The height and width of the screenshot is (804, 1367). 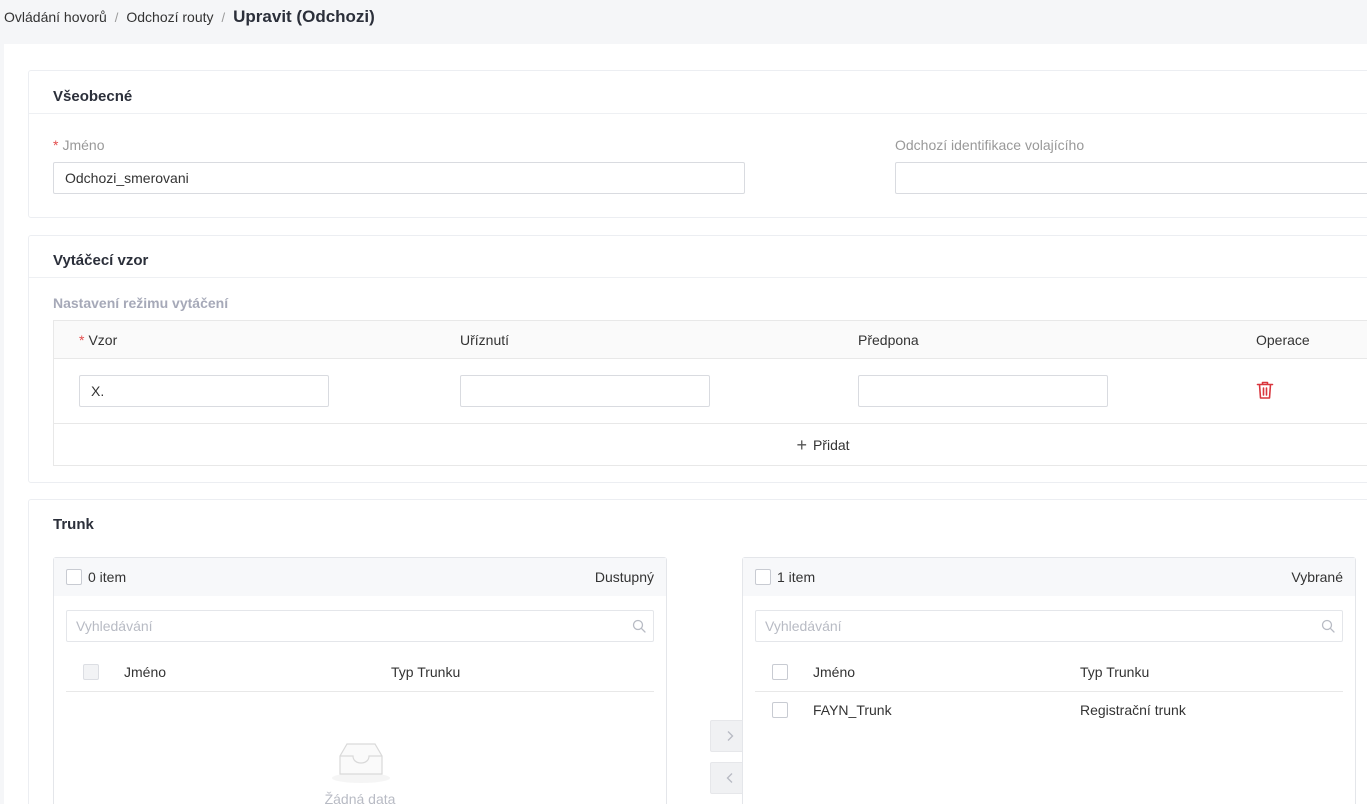 I want to click on name-label: * Jméno, so click(x=78, y=145).